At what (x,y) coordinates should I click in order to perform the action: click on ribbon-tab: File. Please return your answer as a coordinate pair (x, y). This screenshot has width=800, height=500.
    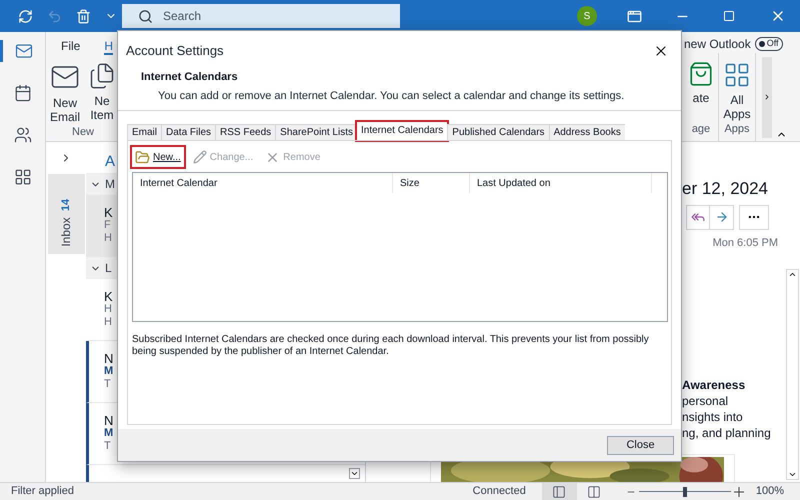
    Looking at the image, I should click on (70, 46).